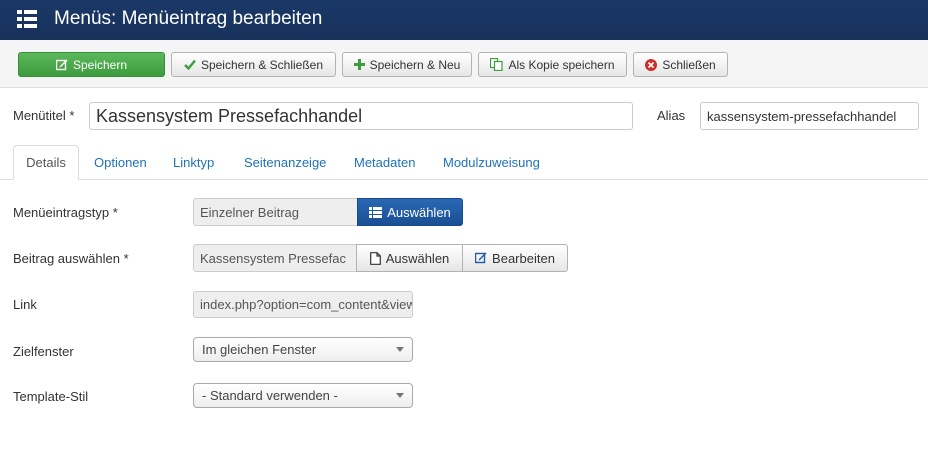  What do you see at coordinates (689, 64) in the screenshot?
I see `close-label: Schließen` at bounding box center [689, 64].